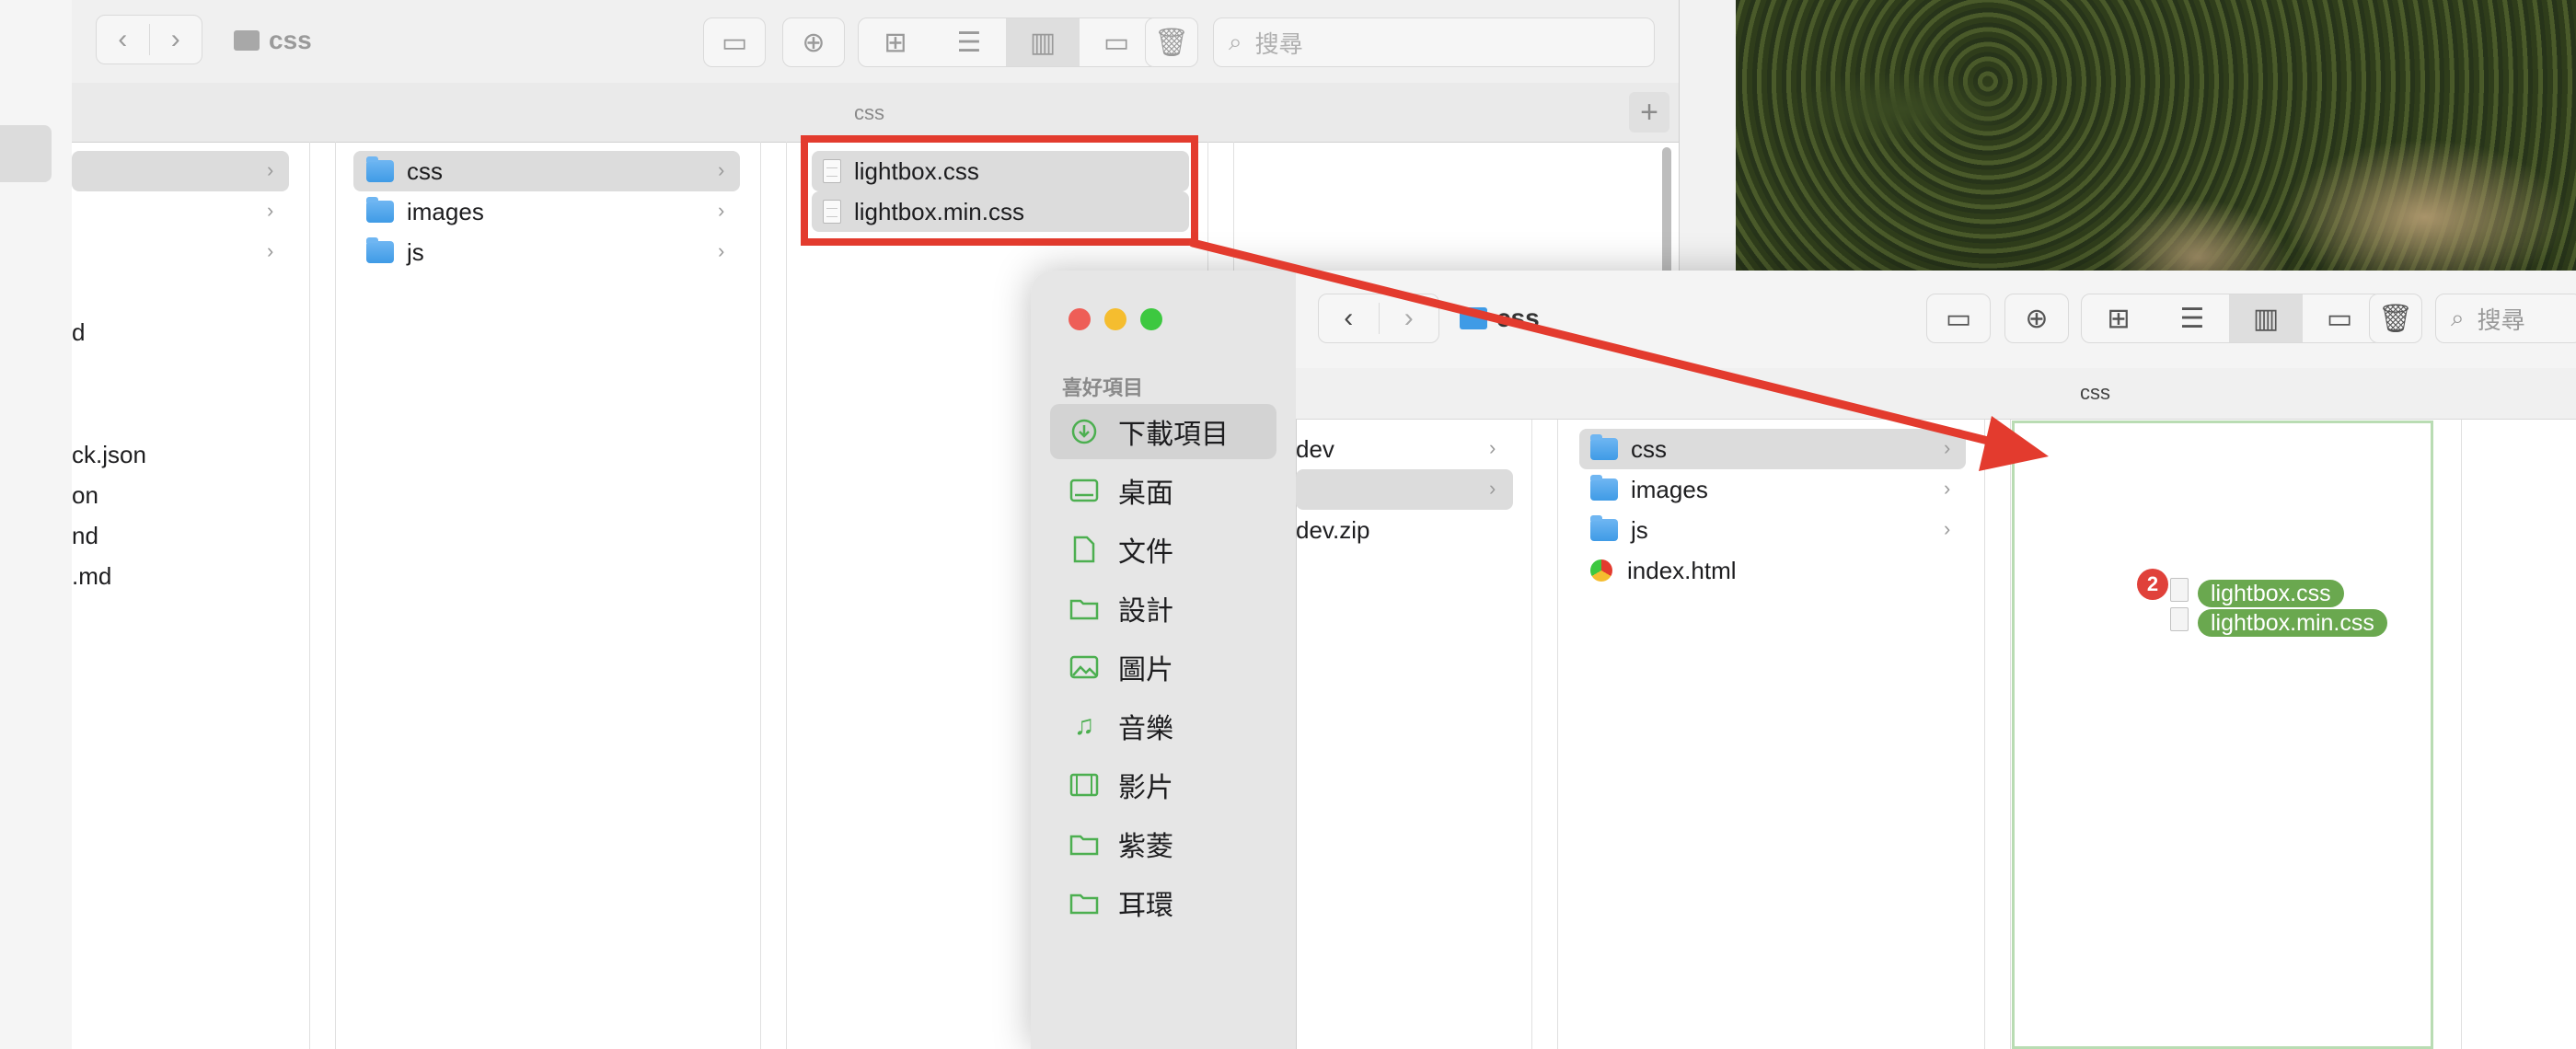 Image resolution: width=2576 pixels, height=1049 pixels. What do you see at coordinates (1596, 343) in the screenshot?
I see `arrow-shaft` at bounding box center [1596, 343].